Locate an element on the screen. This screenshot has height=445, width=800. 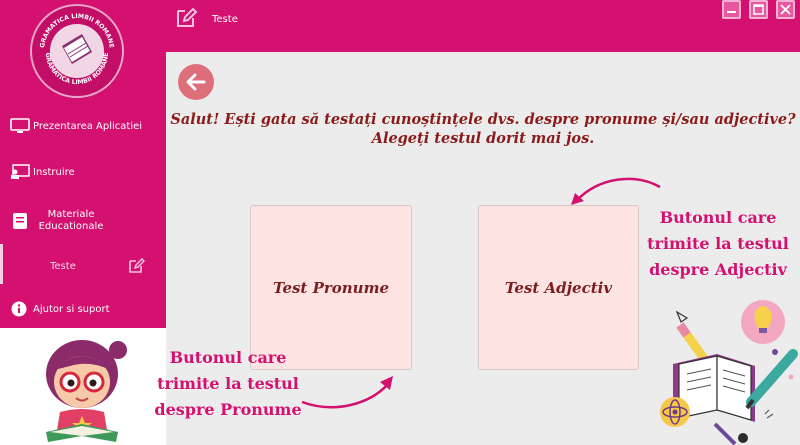
sidebar-item-prezentare: Prezentarea Aplicatiei is located at coordinates (83, 126).